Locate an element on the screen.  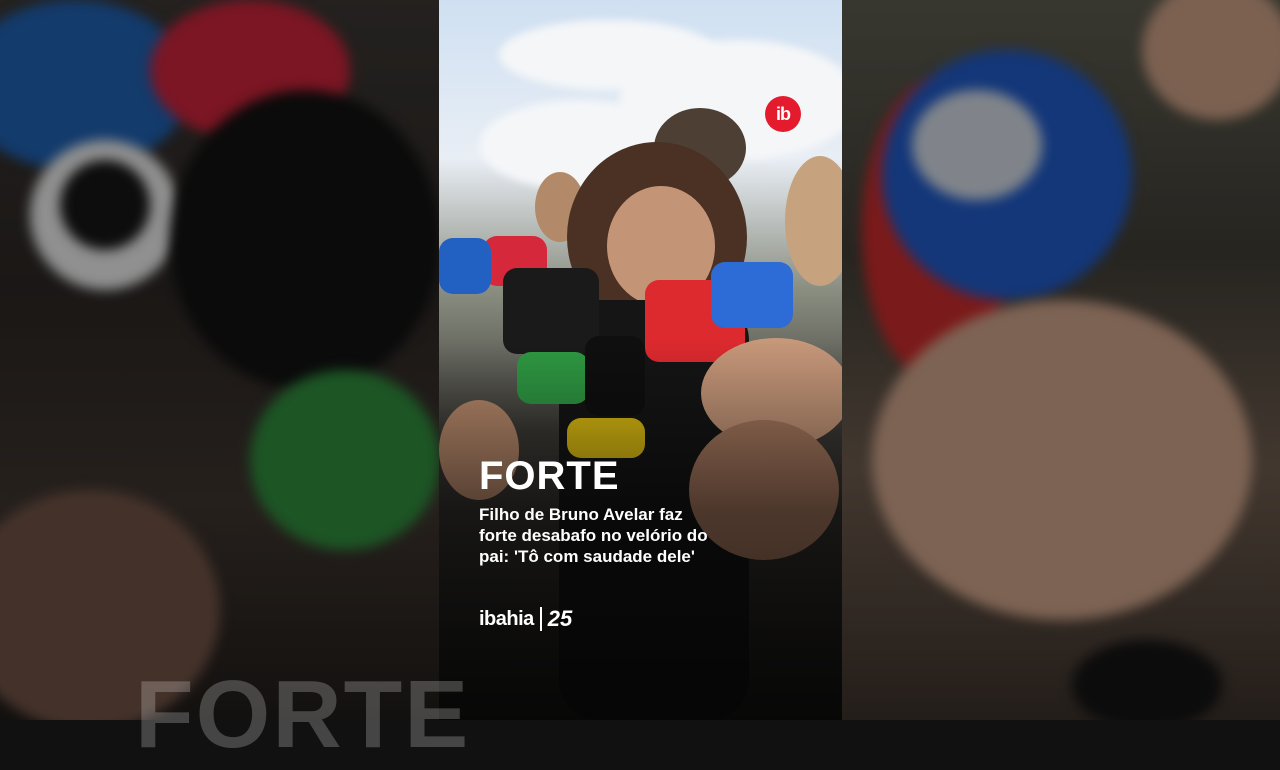
headline: FORTE is located at coordinates (549, 476).